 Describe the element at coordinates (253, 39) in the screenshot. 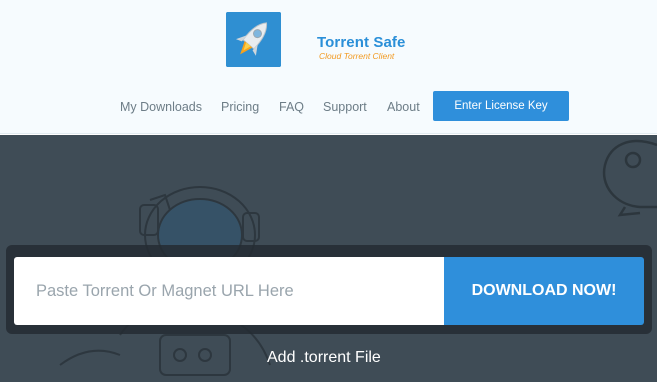

I see `rocket-icon` at that location.